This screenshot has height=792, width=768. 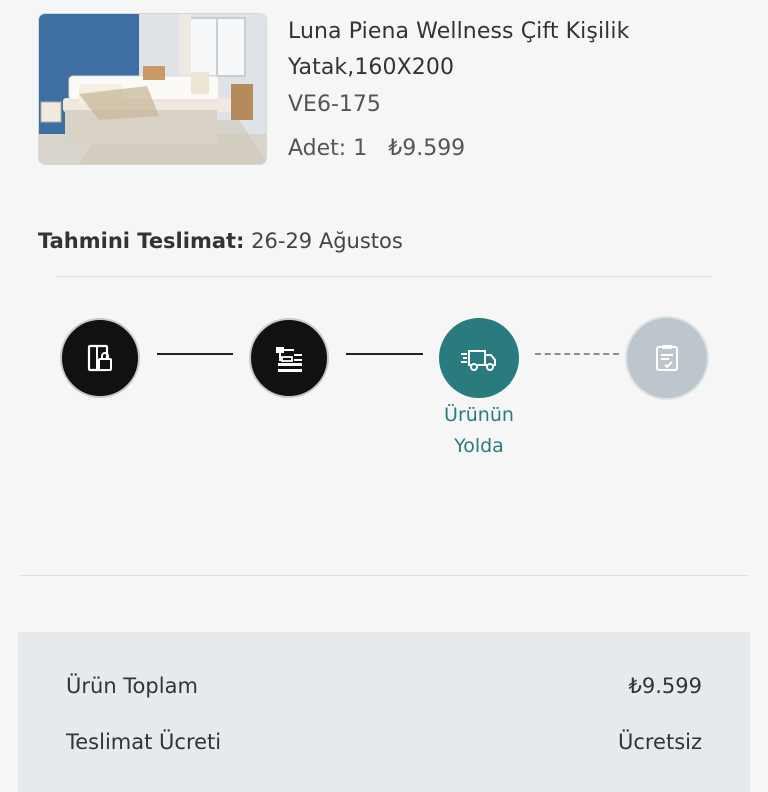 What do you see at coordinates (334, 104) in the screenshot?
I see `product-sku: VE6-175` at bounding box center [334, 104].